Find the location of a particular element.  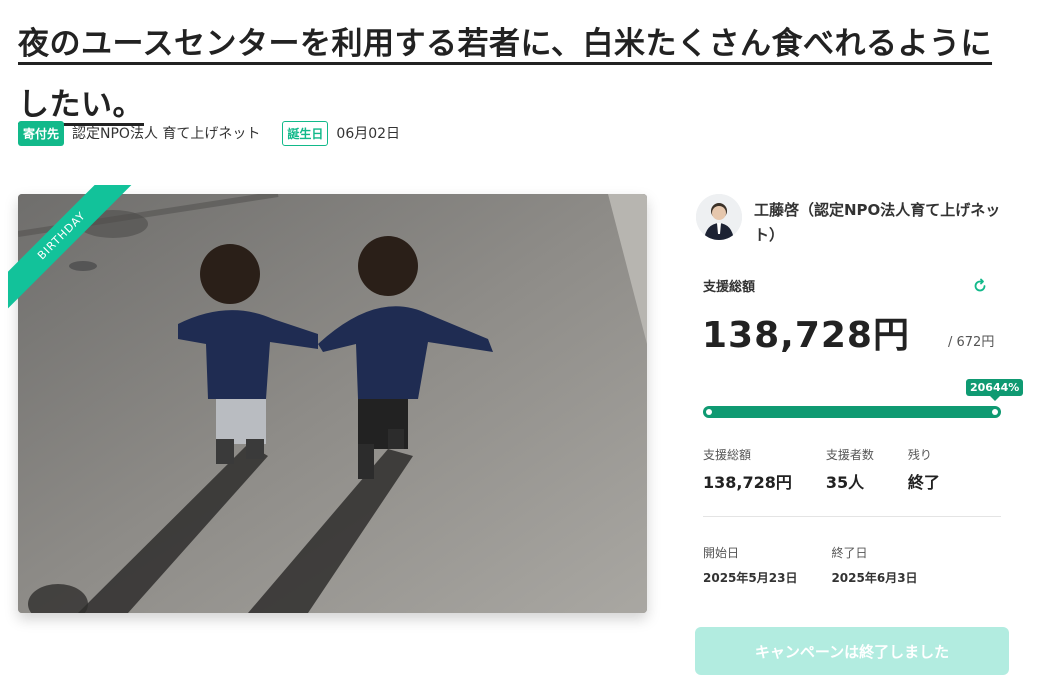

progress-bar-fill is located at coordinates (852, 412).